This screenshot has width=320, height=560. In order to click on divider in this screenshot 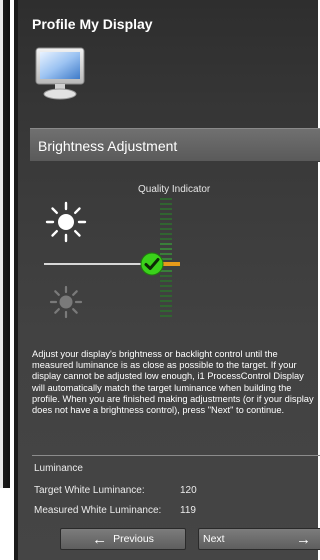, I will do `click(176, 455)`.